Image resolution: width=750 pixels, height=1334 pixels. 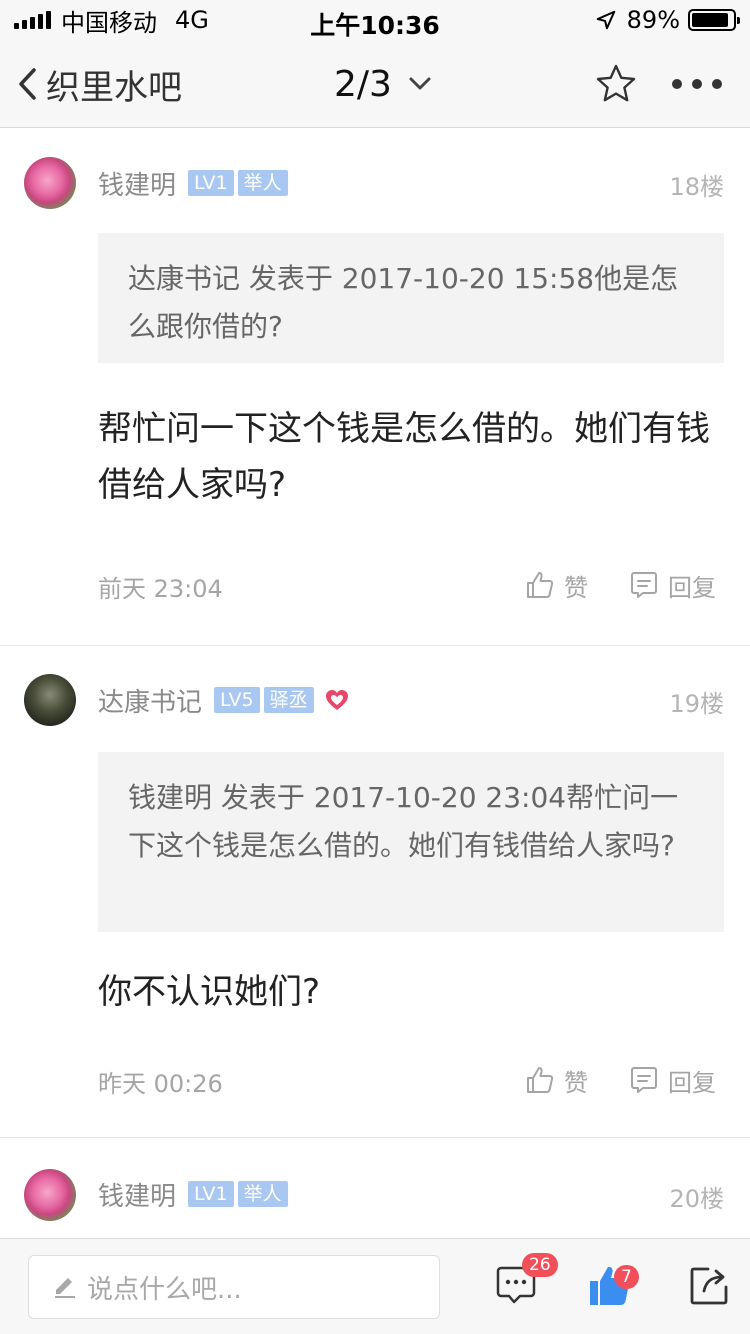 What do you see at coordinates (336, 700) in the screenshot?
I see `heart-badge-icon` at bounding box center [336, 700].